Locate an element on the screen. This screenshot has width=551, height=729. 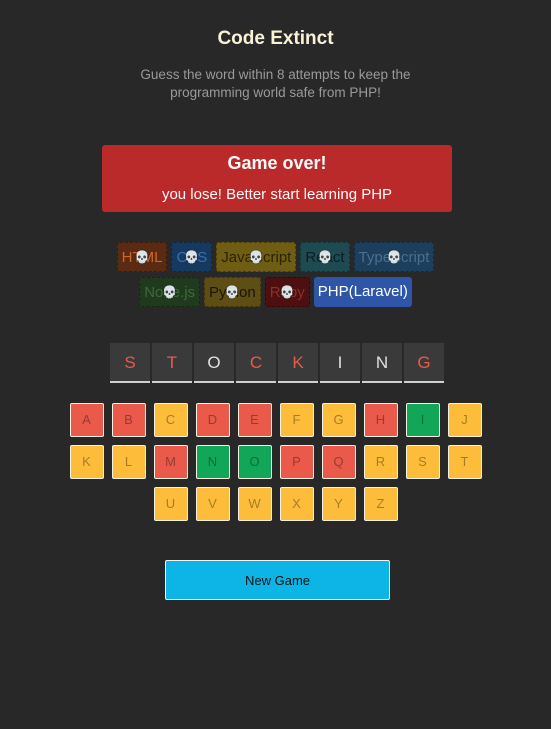
key-h: H is located at coordinates (380, 420).